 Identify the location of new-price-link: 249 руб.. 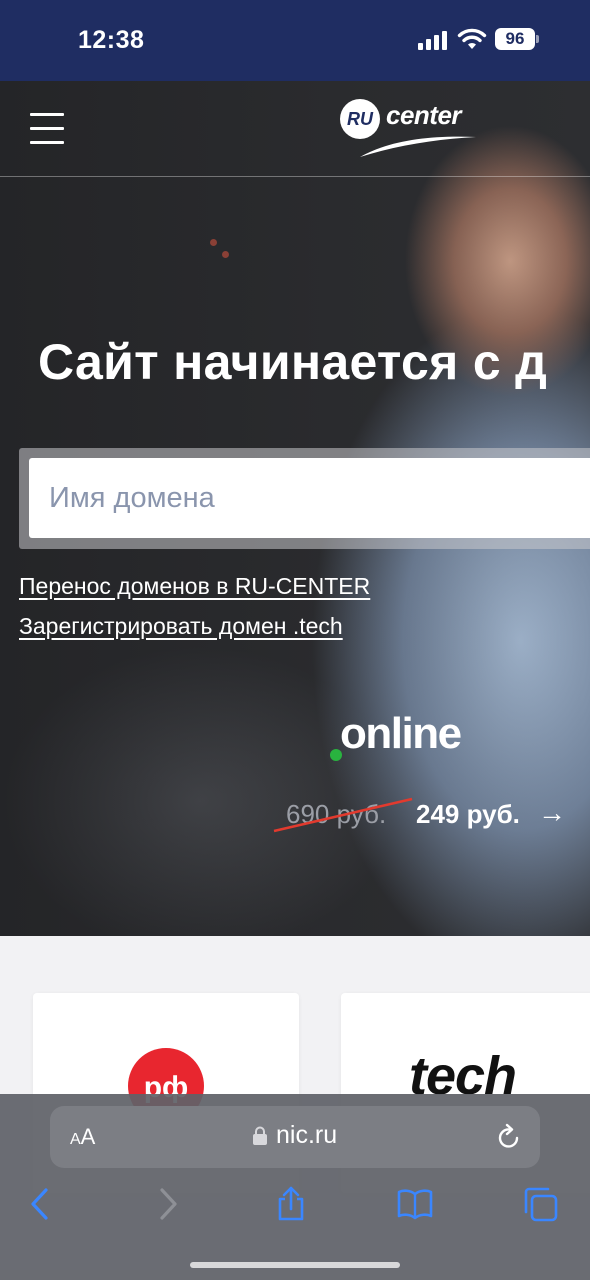
(468, 814).